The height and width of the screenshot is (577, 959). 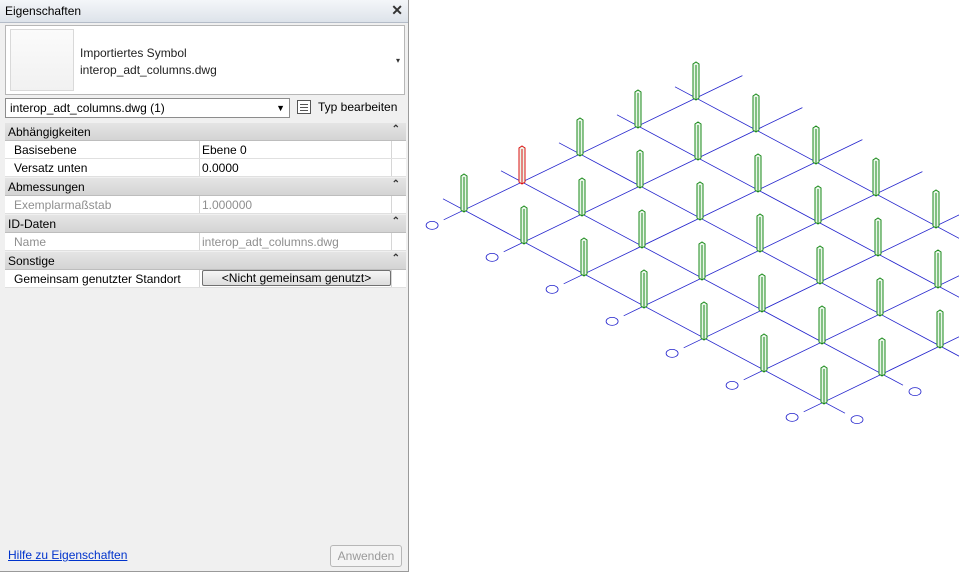 I want to click on palette-title: Eigenschaften, so click(x=43, y=11).